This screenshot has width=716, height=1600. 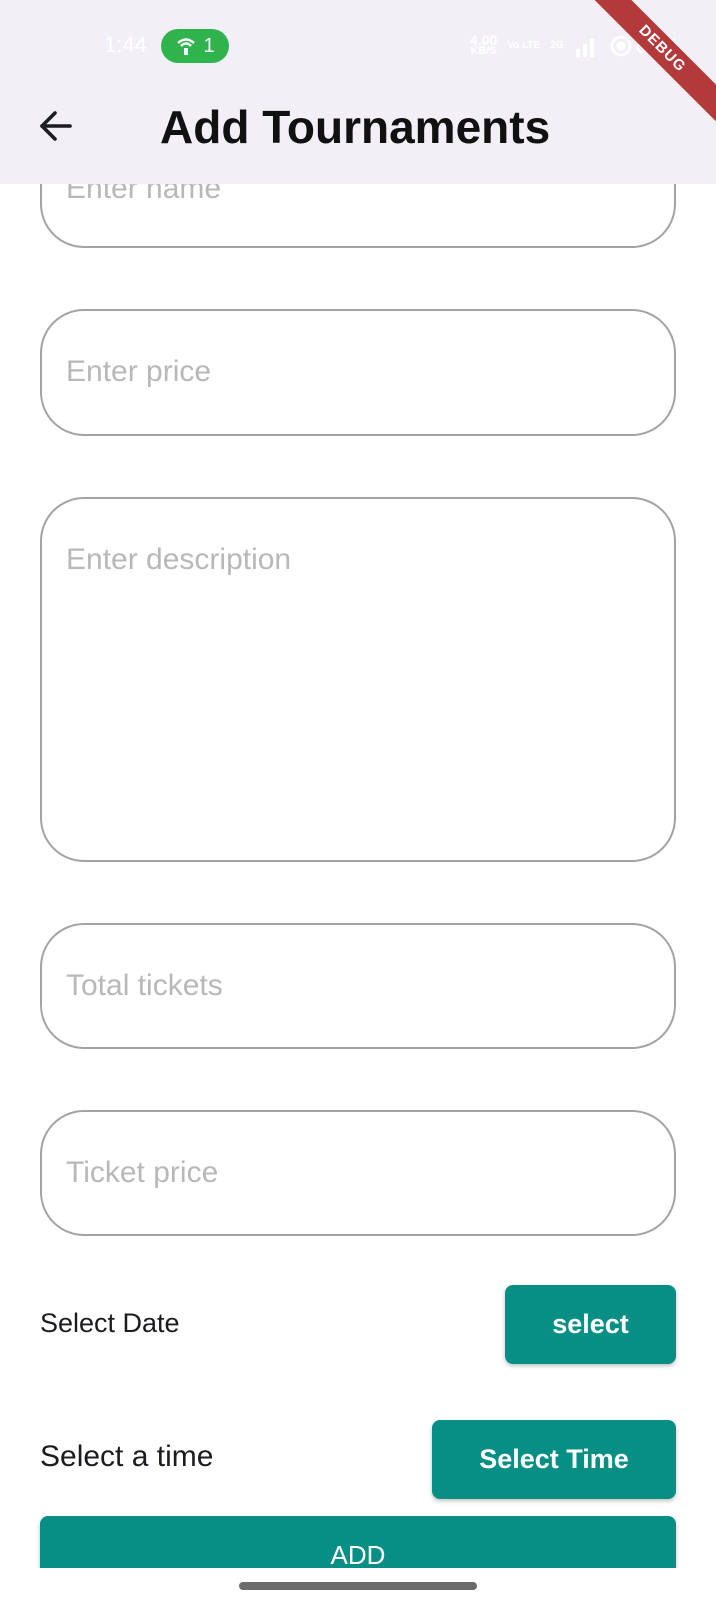 What do you see at coordinates (209, 45) in the screenshot?
I see `hotspot-count: 1` at bounding box center [209, 45].